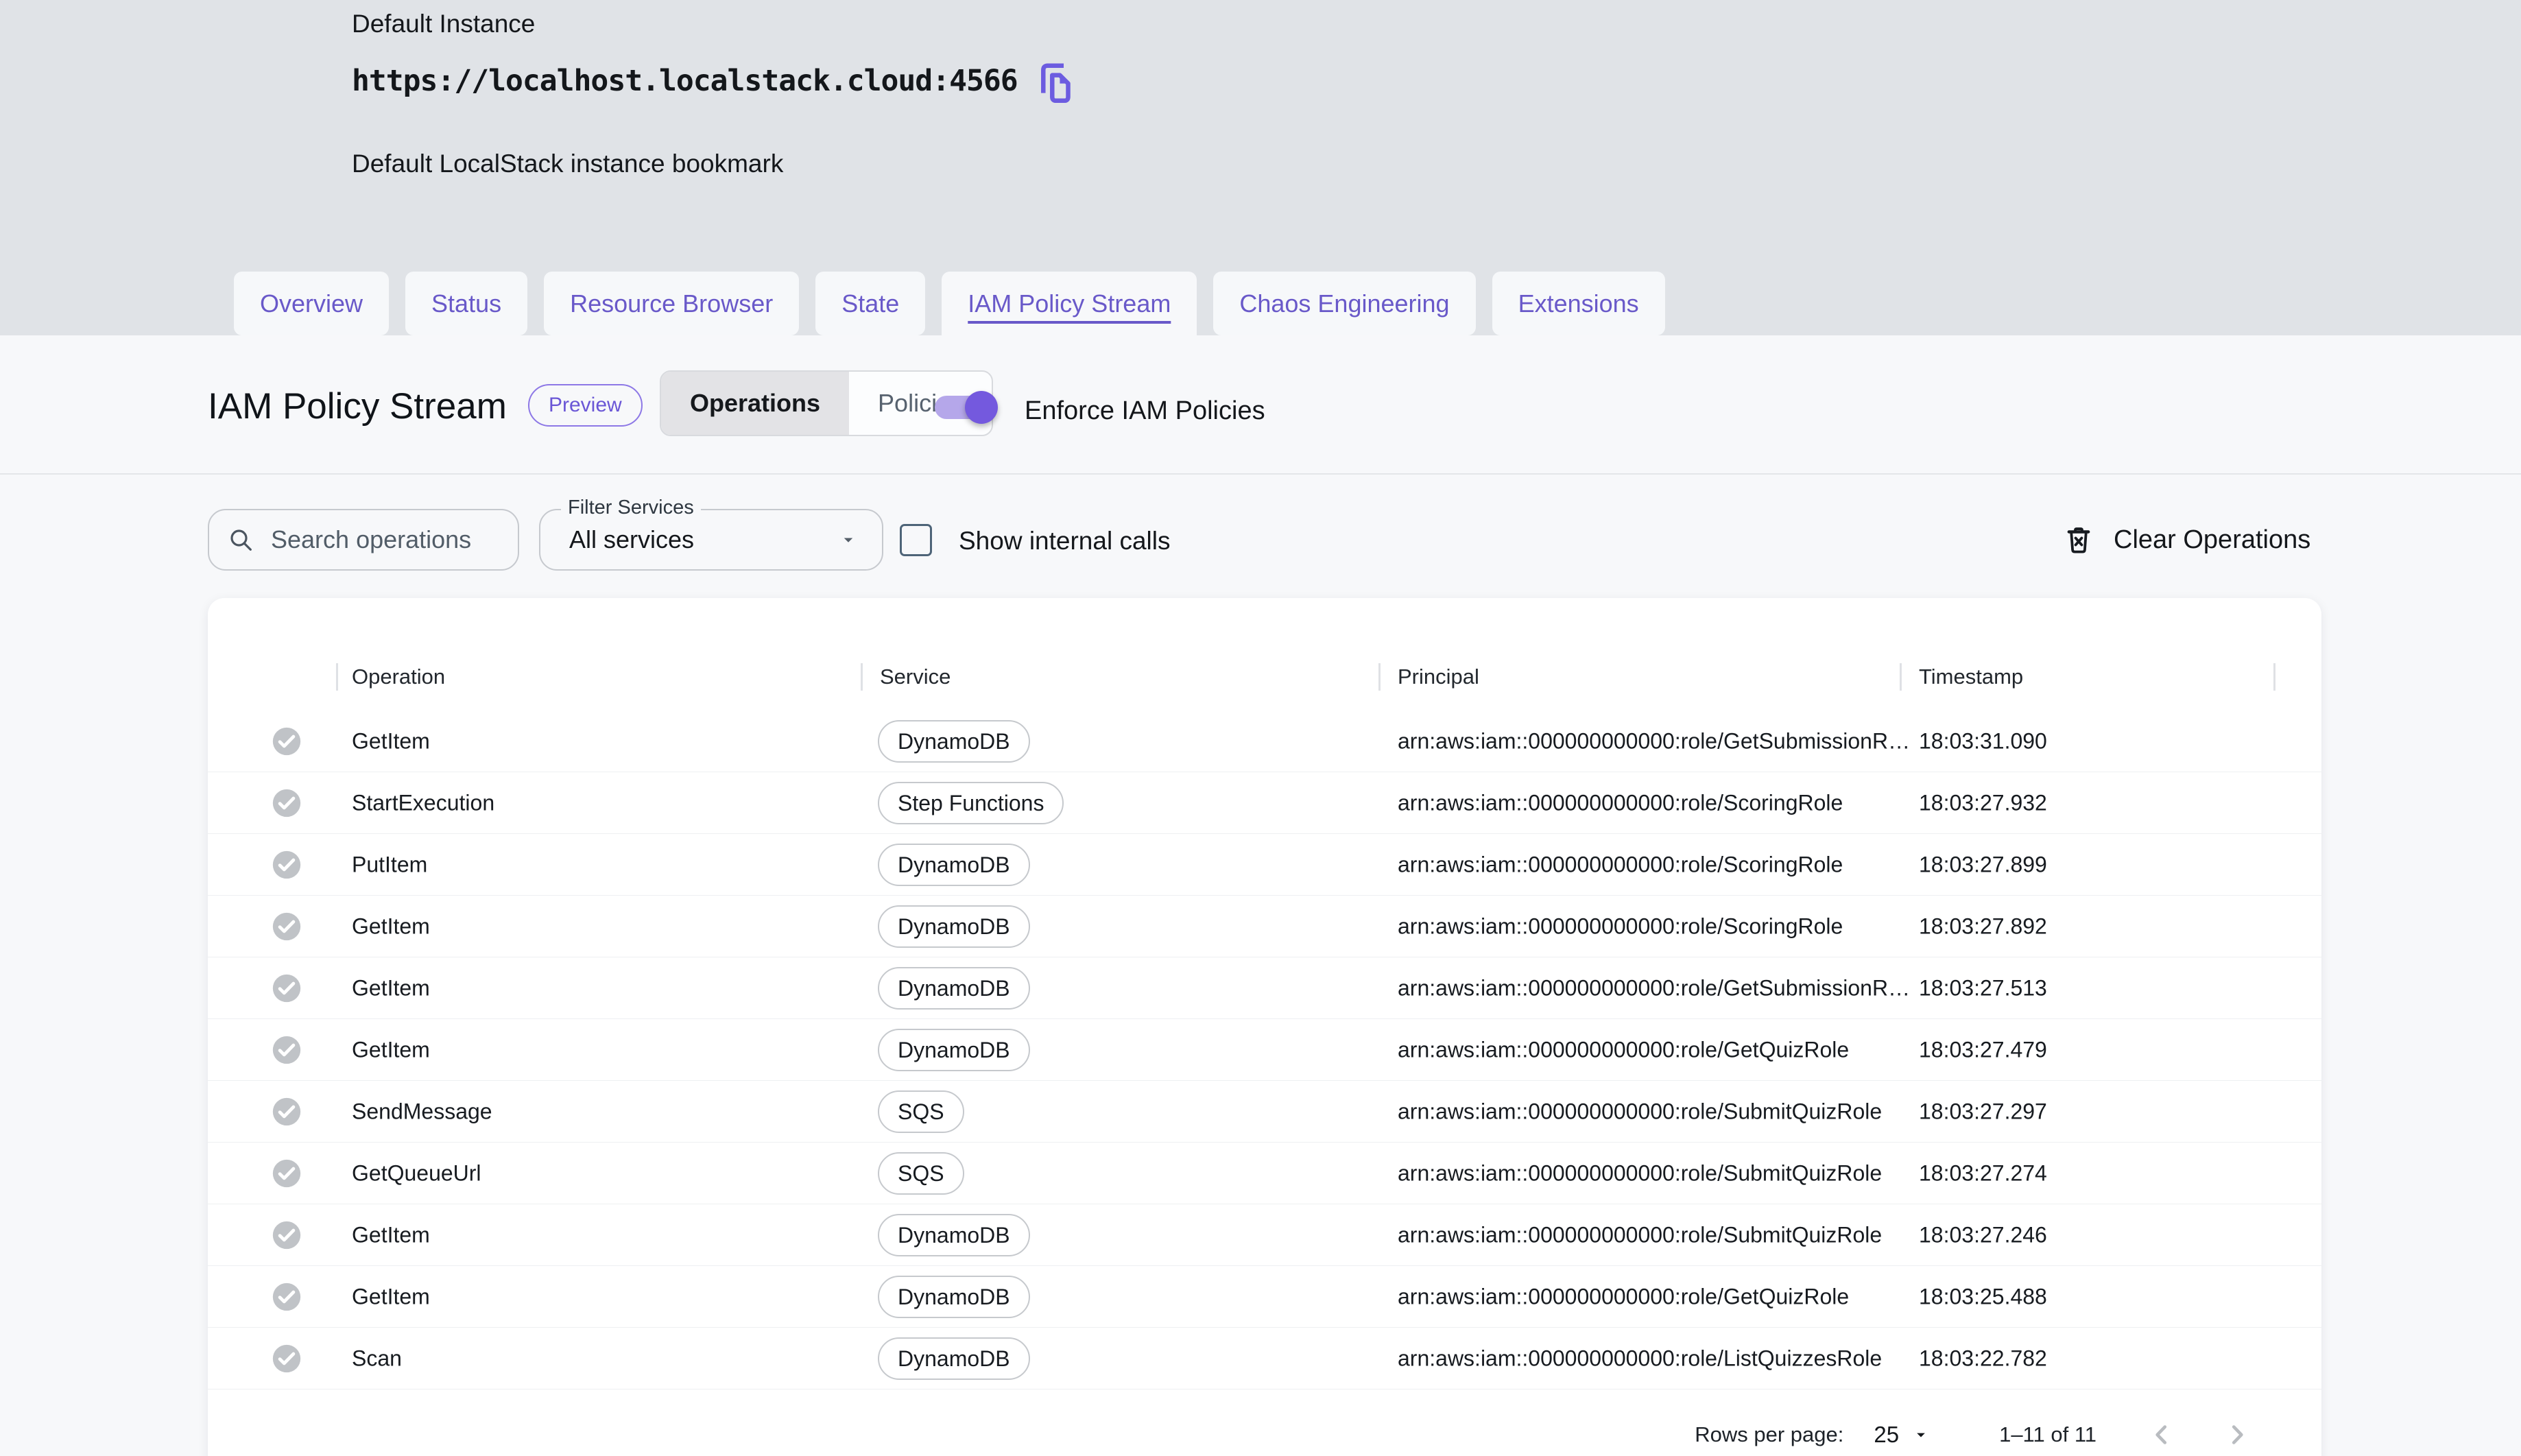  Describe the element at coordinates (711, 534) in the screenshot. I see `service-filter-select: Filter Services All services` at that location.